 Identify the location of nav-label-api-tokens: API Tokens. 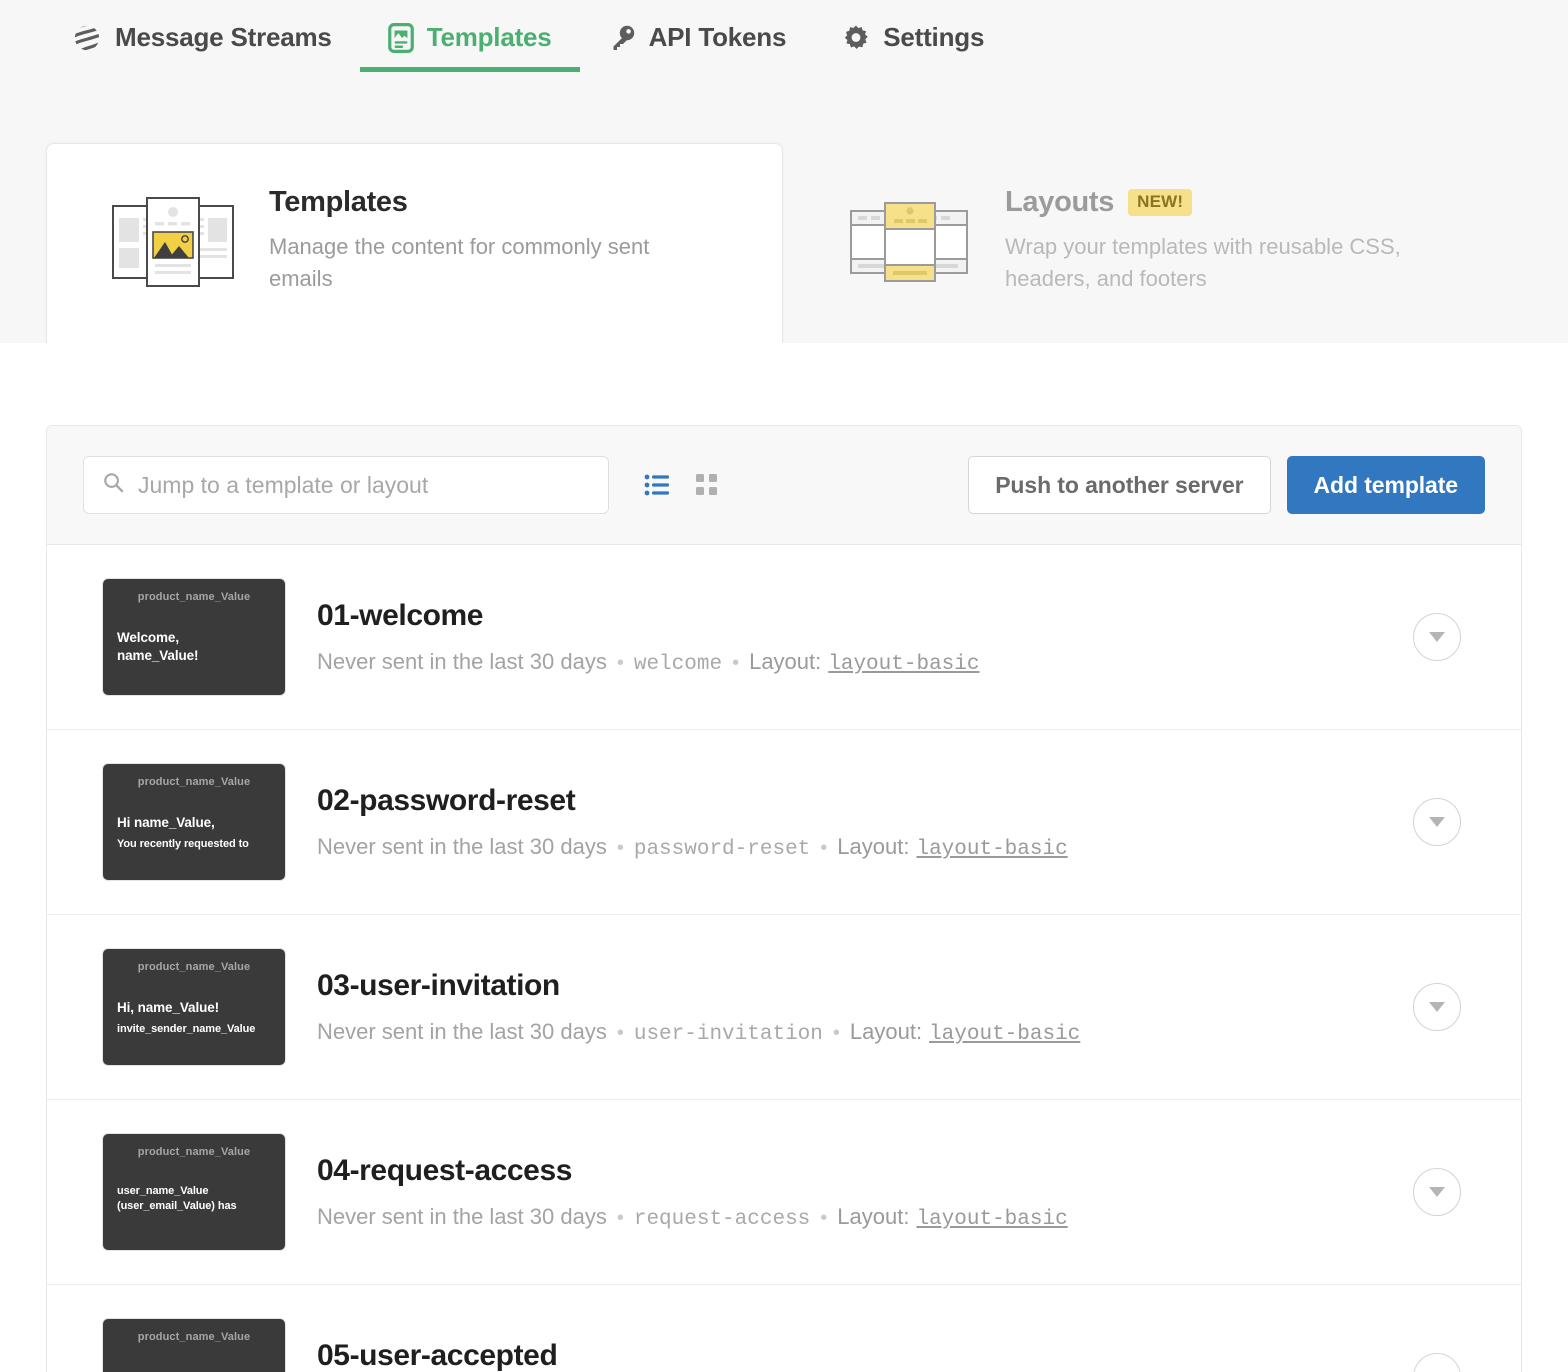
(717, 37).